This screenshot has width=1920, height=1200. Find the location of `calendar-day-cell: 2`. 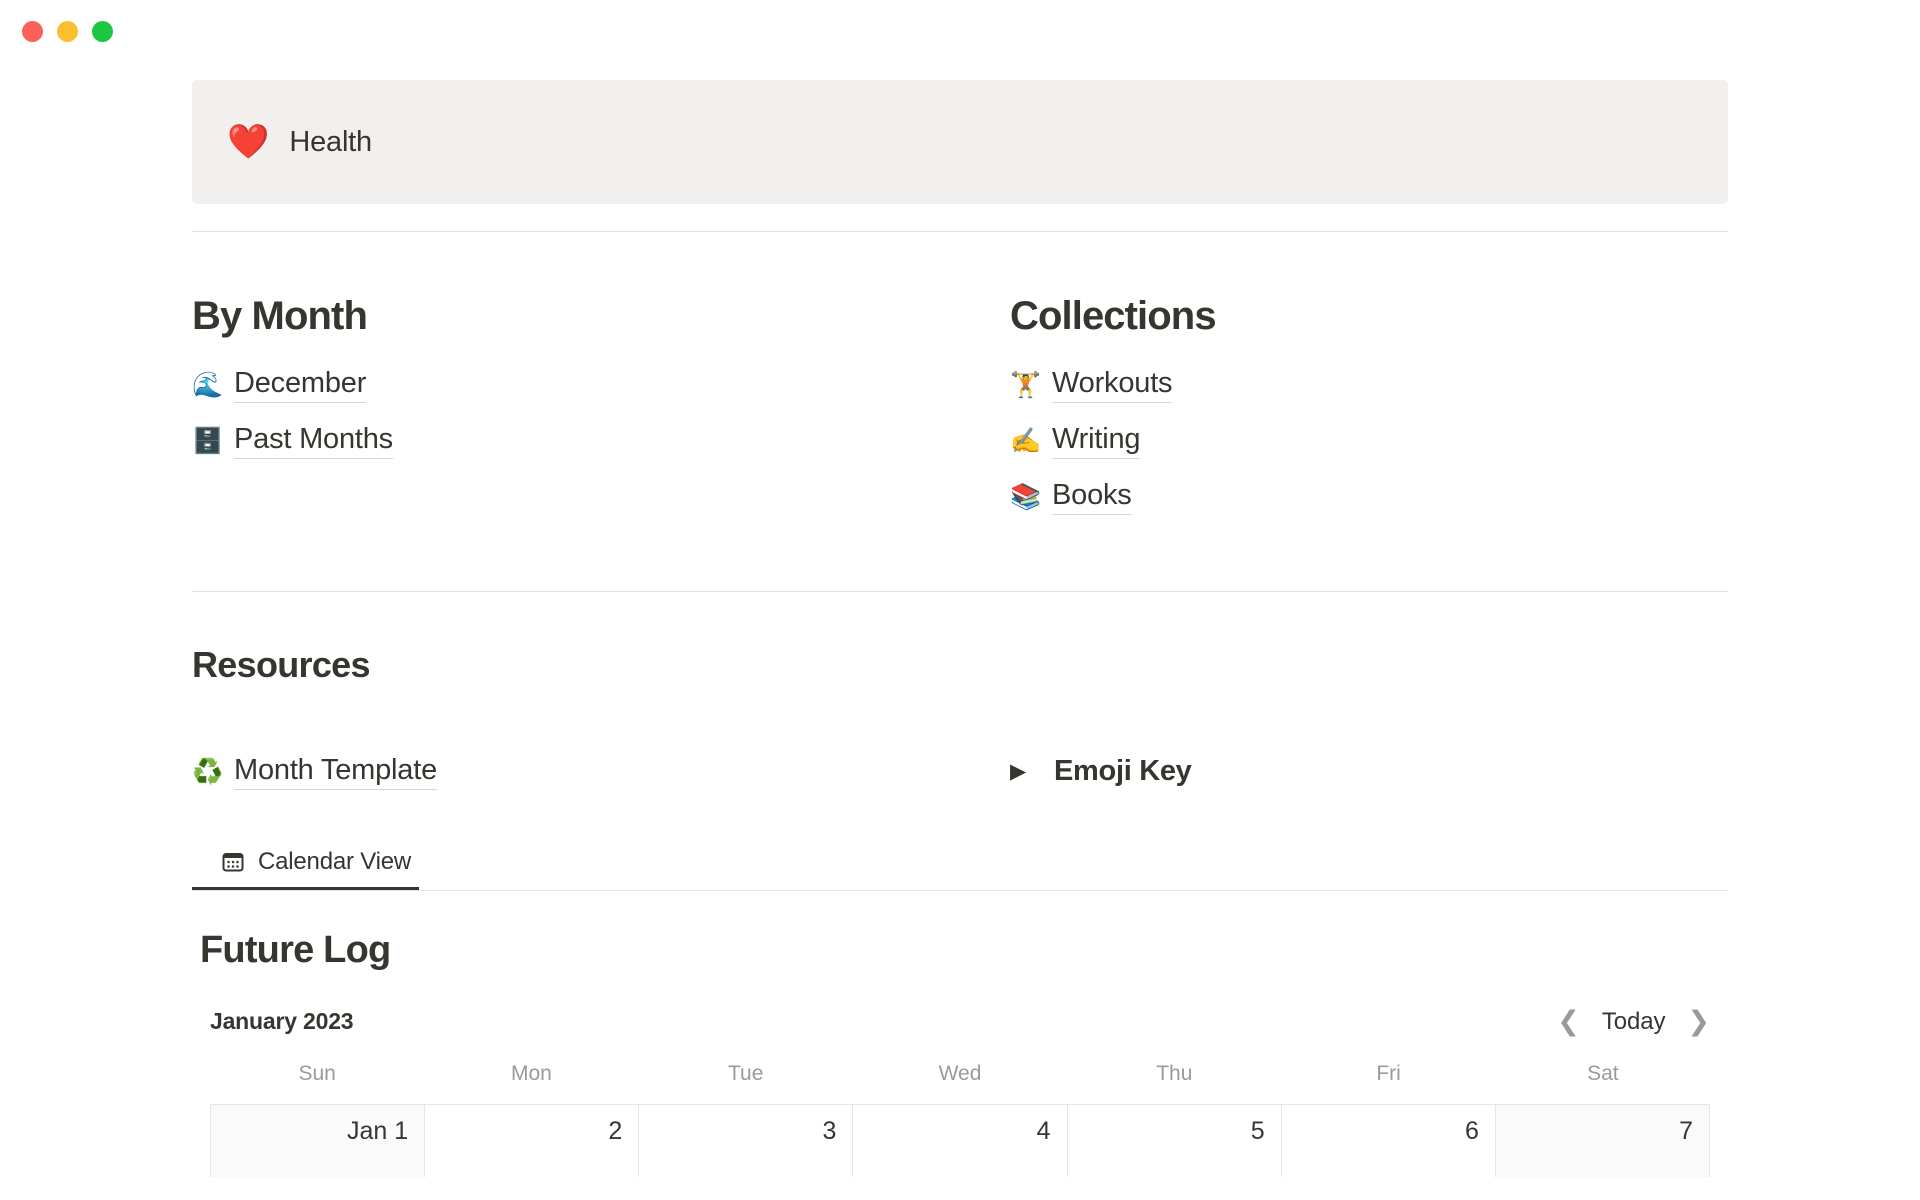

calendar-day-cell: 2 is located at coordinates (532, 1140).